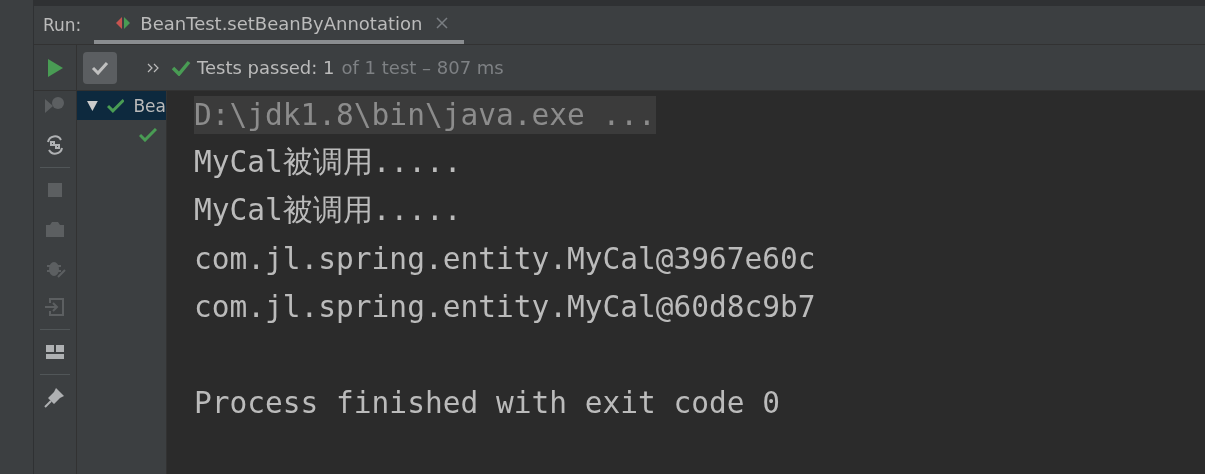 The width and height of the screenshot is (1205, 474). Describe the element at coordinates (422, 67) in the screenshot. I see `test-duration: of 1 test – 807 ms` at that location.